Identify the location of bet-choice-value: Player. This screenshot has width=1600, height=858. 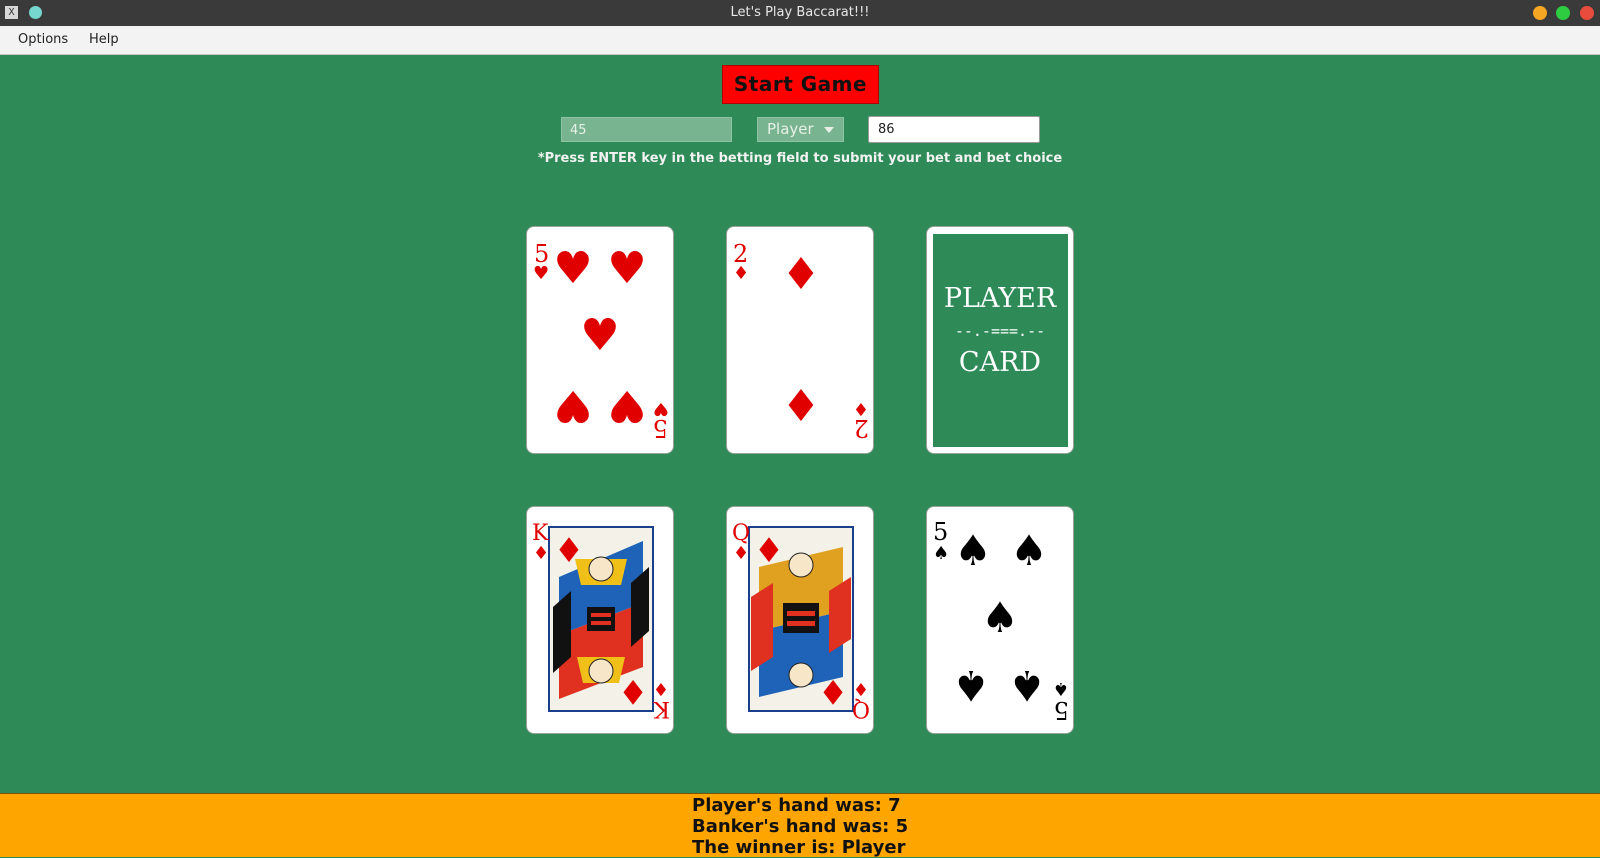
(790, 129).